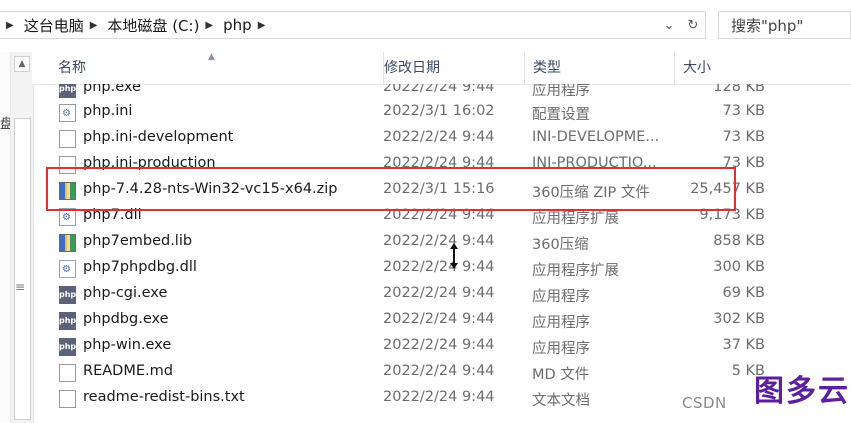 Image resolution: width=851 pixels, height=423 pixels. Describe the element at coordinates (140, 267) in the screenshot. I see `file-name: php7phpdbg.dll` at that location.